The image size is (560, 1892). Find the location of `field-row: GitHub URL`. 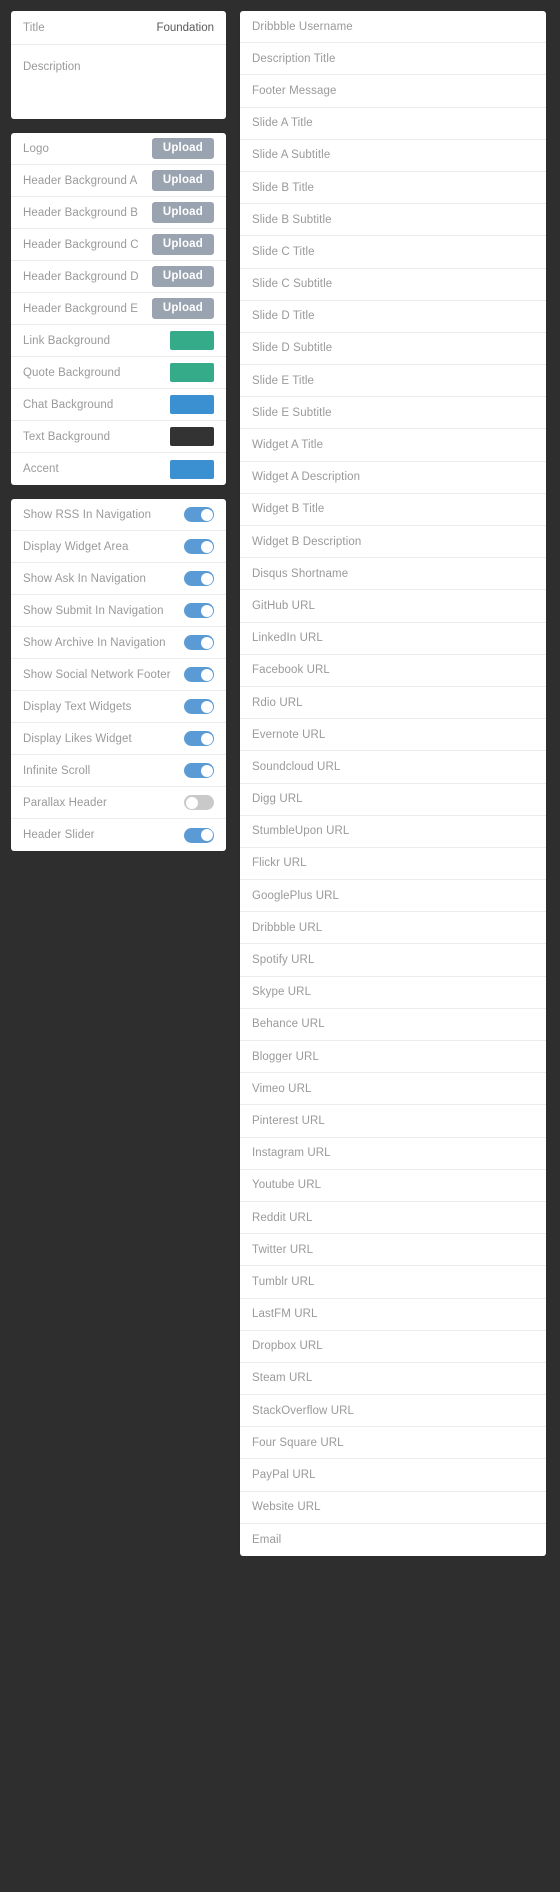

field-row: GitHub URL is located at coordinates (393, 606).